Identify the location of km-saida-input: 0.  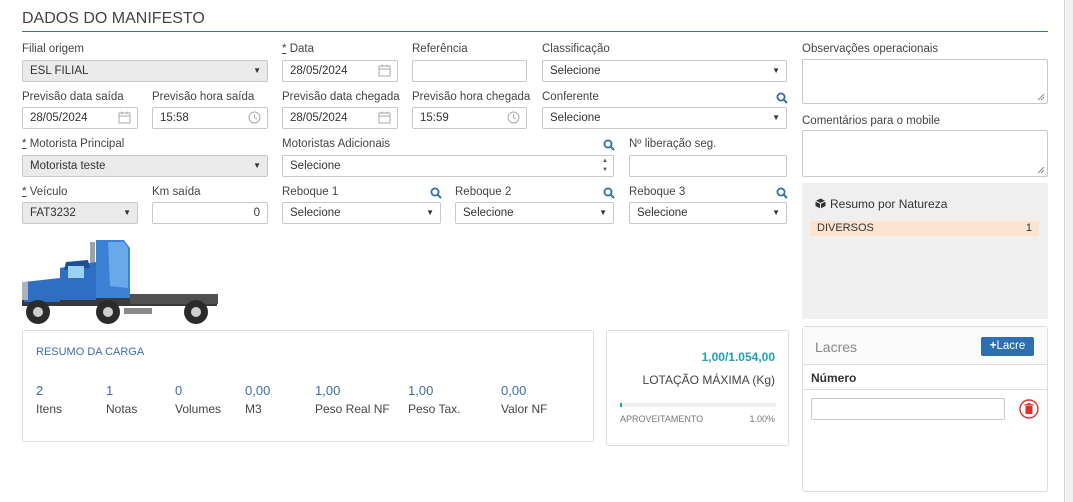
(210, 213).